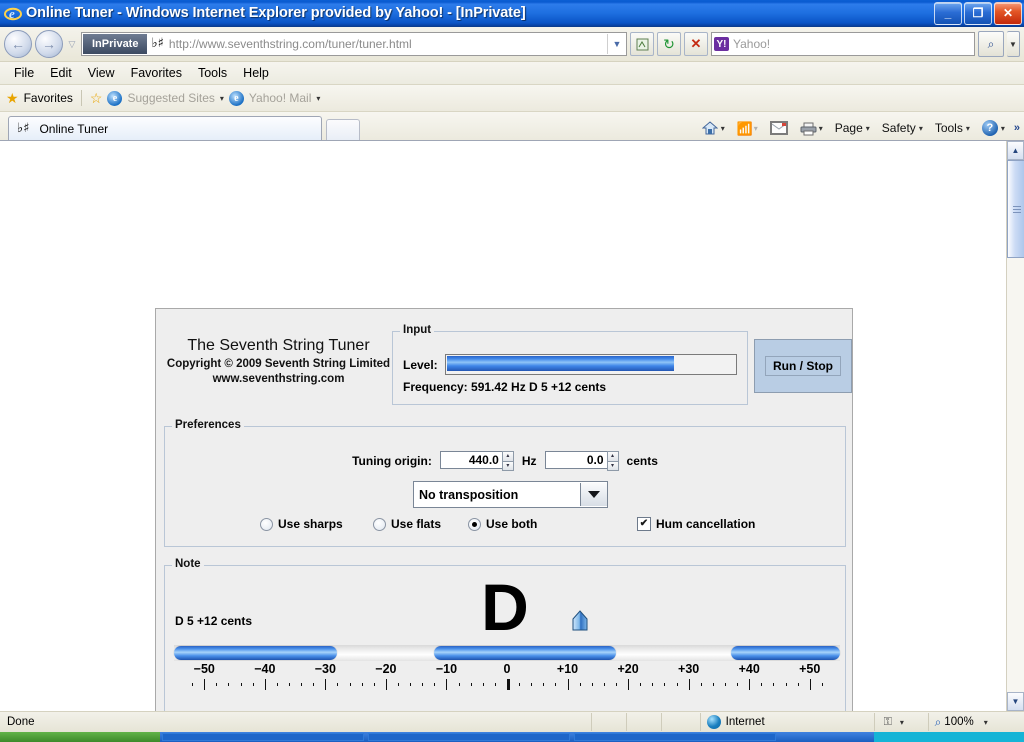 The image size is (1024, 742). I want to click on radio-use-flats: Use flats, so click(407, 524).